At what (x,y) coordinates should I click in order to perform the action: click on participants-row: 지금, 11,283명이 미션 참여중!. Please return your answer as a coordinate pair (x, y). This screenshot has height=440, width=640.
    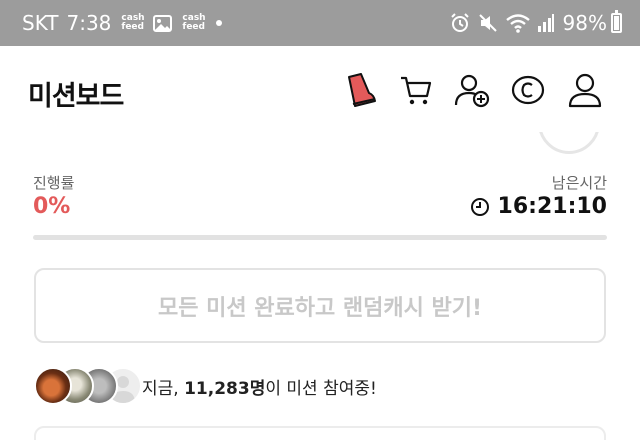
    Looking at the image, I should click on (205, 386).